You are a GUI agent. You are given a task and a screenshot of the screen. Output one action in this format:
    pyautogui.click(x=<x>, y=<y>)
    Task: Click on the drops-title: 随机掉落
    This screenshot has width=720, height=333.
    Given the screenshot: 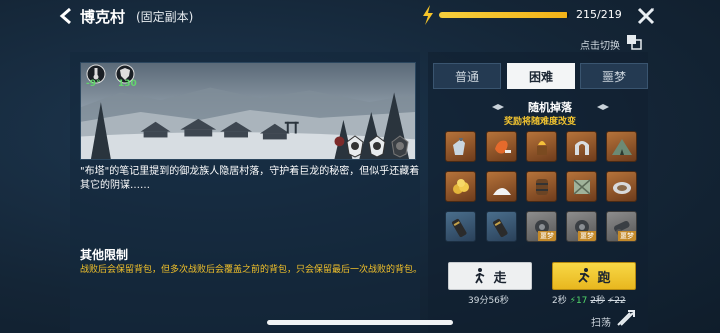 What is the action you would take?
    pyautogui.click(x=550, y=107)
    